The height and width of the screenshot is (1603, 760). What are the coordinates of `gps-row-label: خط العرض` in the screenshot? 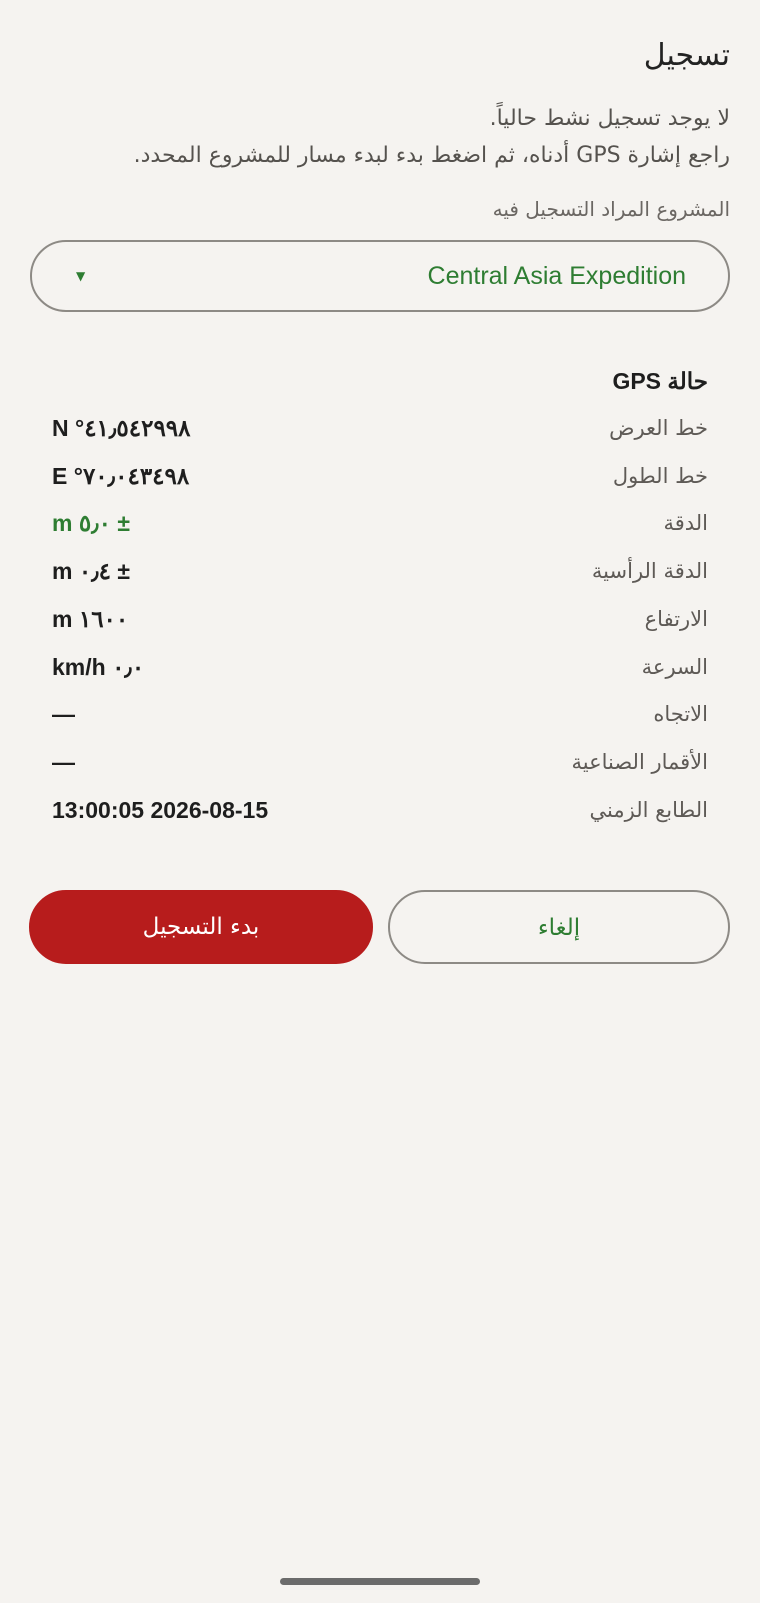 It's located at (658, 428).